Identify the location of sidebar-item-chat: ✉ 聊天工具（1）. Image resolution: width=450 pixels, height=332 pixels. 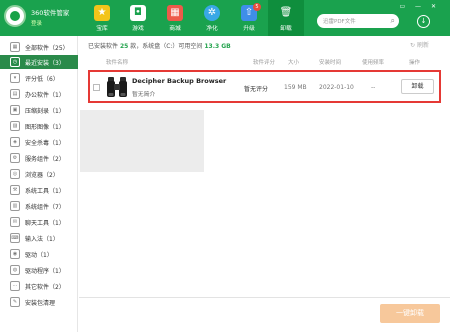
(39, 222).